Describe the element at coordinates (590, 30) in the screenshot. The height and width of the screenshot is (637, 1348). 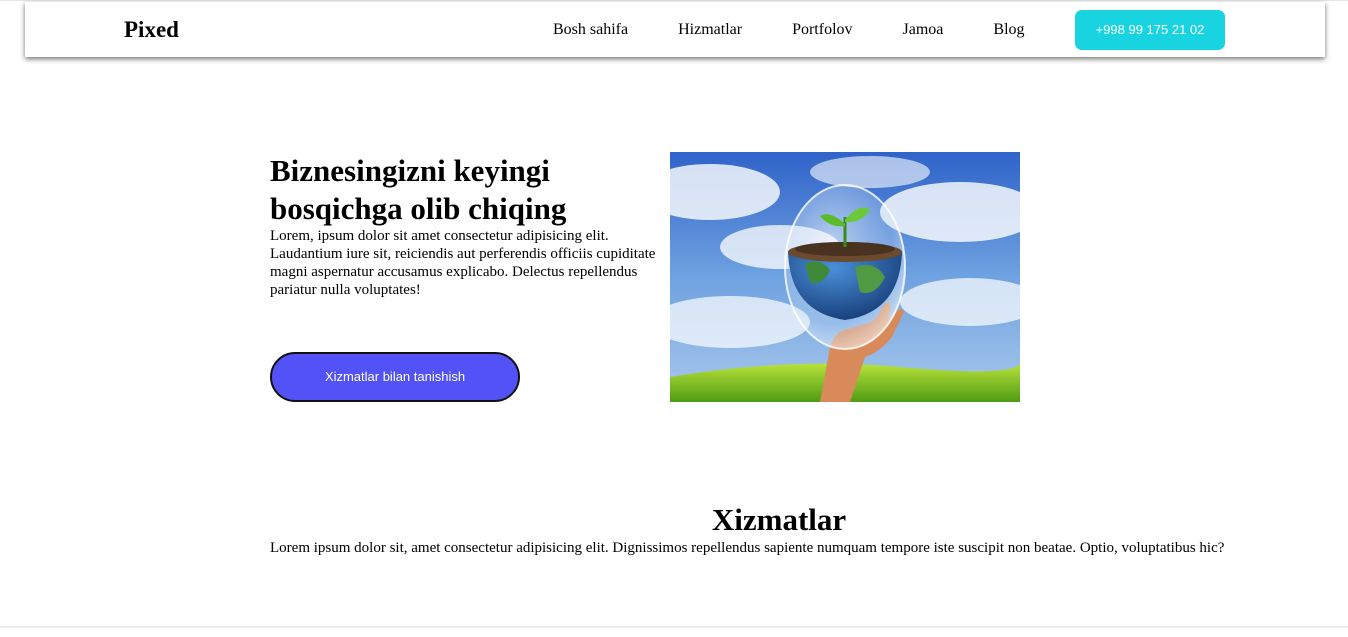
I see `nav-link-bosh-sahifa: Bosh sahifa` at that location.